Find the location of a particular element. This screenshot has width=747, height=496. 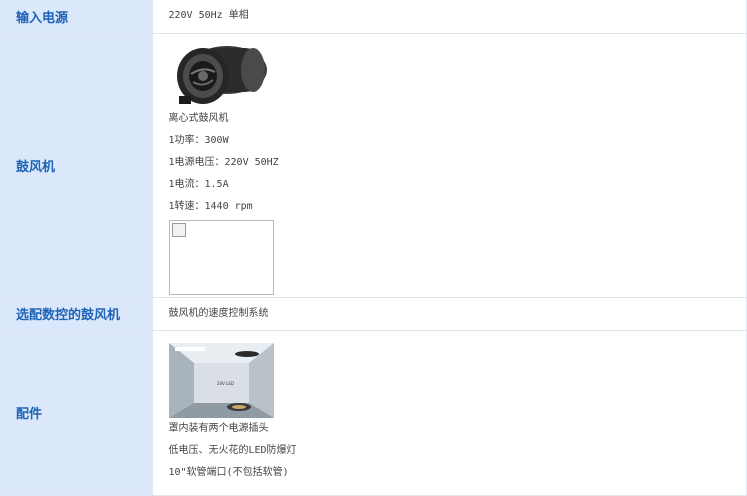

speed-control-text: 鼓风机的速度控制系统 is located at coordinates (218, 313).